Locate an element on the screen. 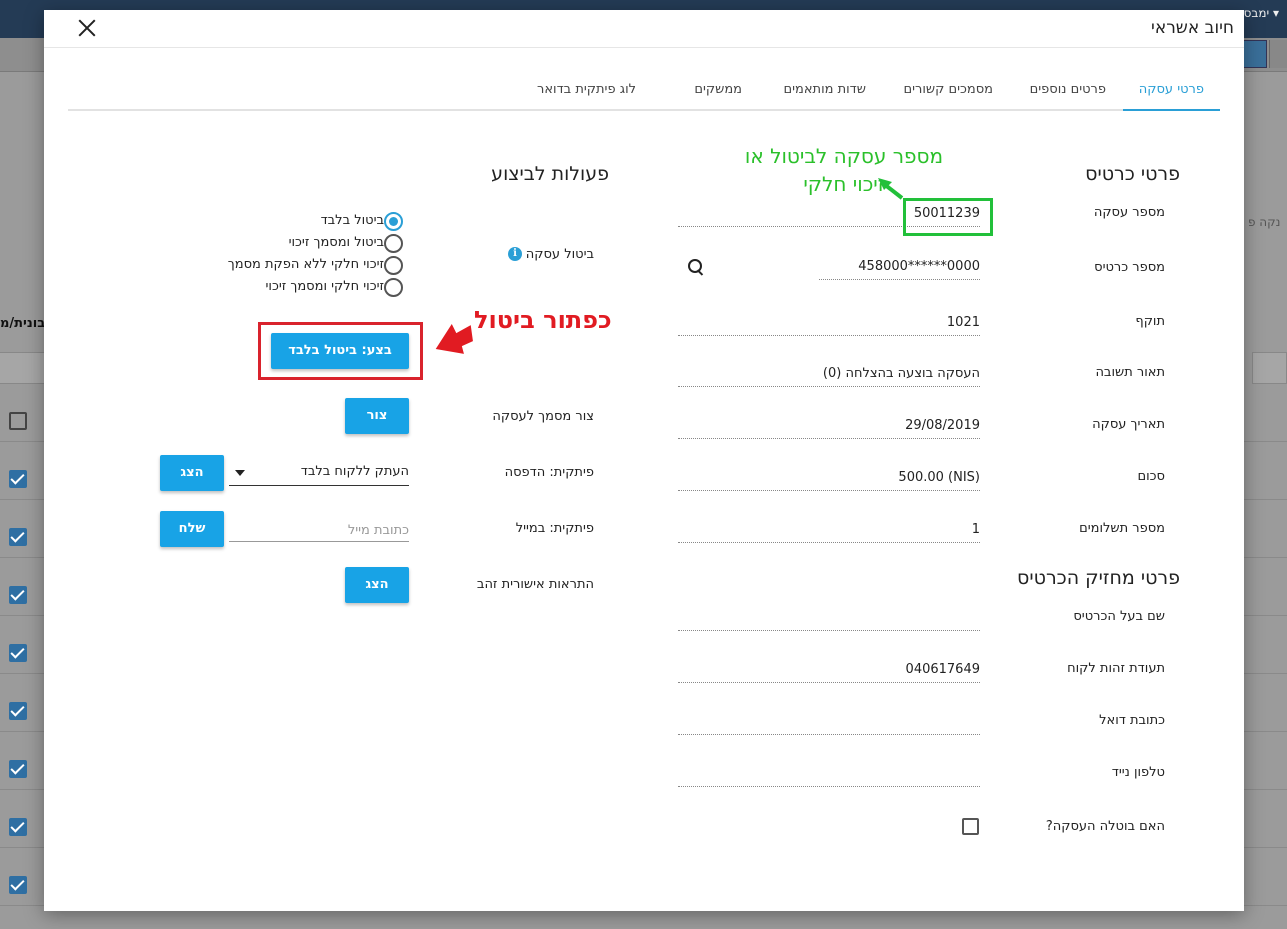 The height and width of the screenshot is (929, 1287). radio-partial-no-doc is located at coordinates (393, 265).